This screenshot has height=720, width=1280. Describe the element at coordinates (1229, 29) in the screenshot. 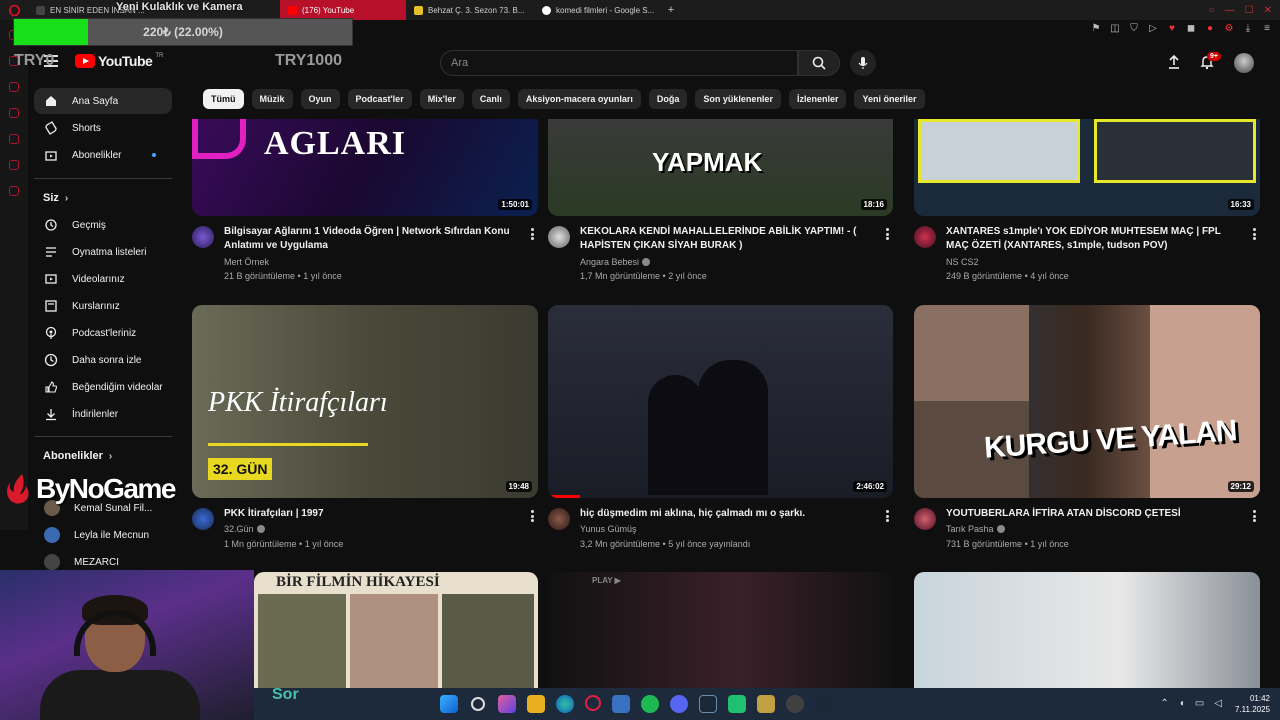

I see `opera-menu-icon: ⚙` at that location.